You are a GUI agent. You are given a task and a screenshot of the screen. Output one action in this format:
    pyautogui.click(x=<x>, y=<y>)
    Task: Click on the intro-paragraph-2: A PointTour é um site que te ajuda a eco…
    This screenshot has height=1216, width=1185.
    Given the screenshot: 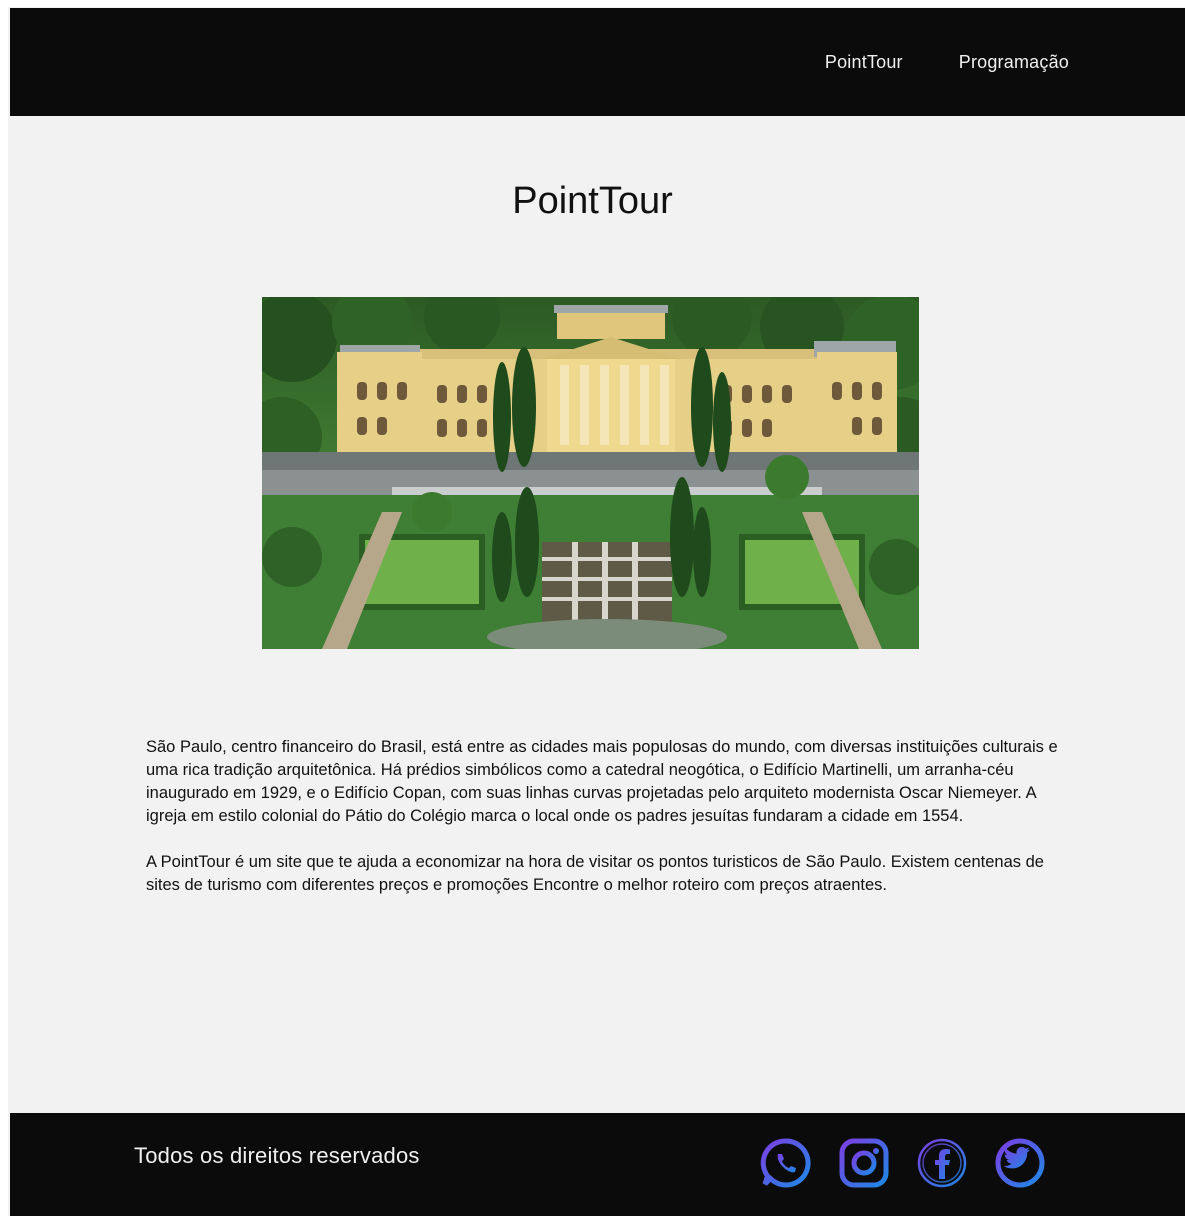 What is the action you would take?
    pyautogui.click(x=595, y=873)
    